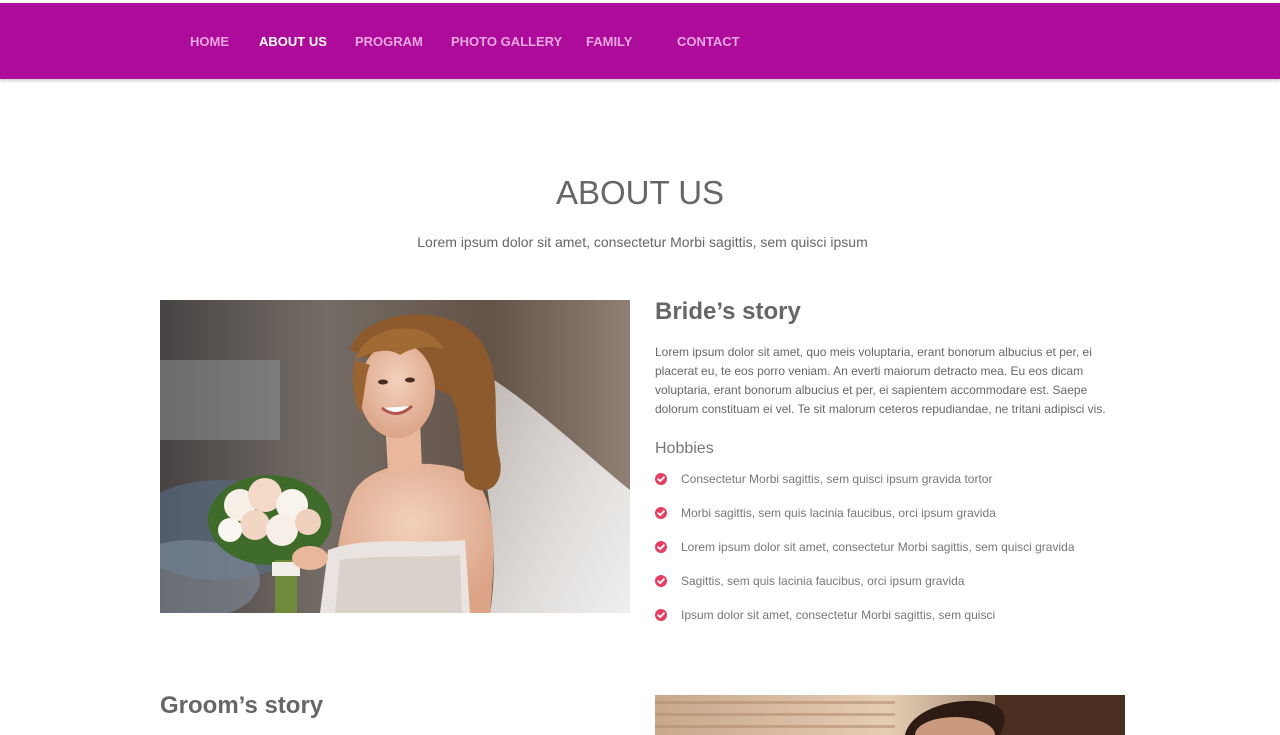 The image size is (1280, 735). Describe the element at coordinates (293, 41) in the screenshot. I see `nav-about-us: ABOUT US` at that location.